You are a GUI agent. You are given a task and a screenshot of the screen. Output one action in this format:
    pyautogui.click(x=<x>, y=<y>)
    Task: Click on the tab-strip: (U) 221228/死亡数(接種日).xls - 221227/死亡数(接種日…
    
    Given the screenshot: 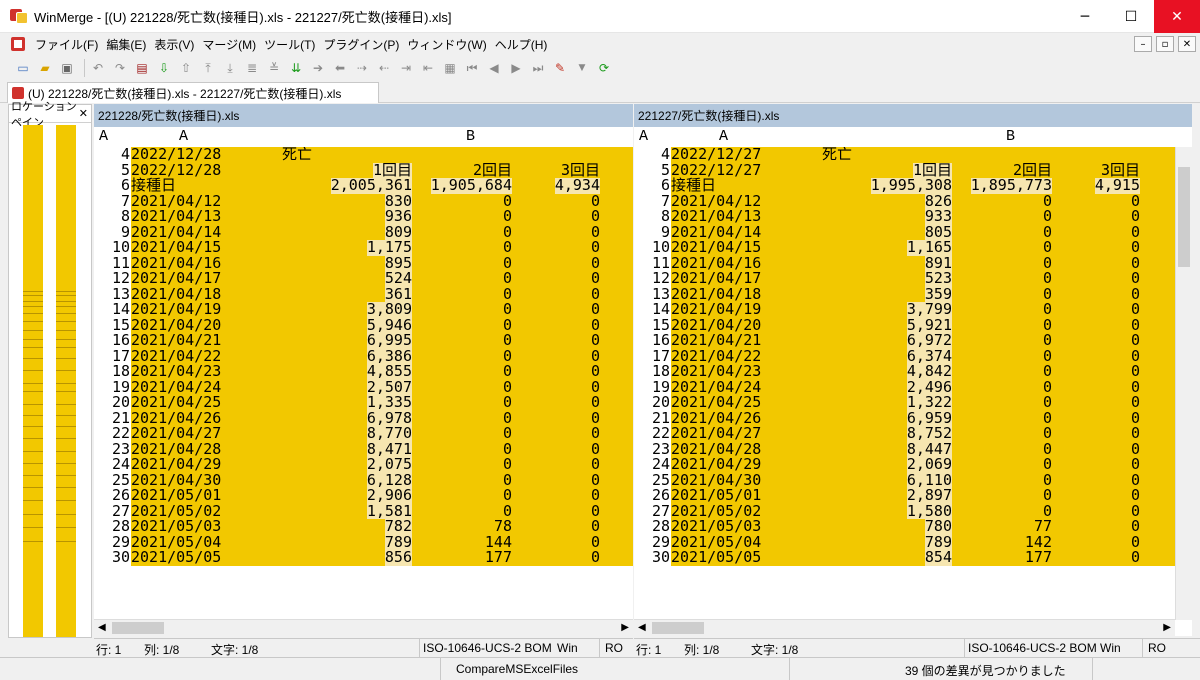 What is the action you would take?
    pyautogui.click(x=600, y=92)
    